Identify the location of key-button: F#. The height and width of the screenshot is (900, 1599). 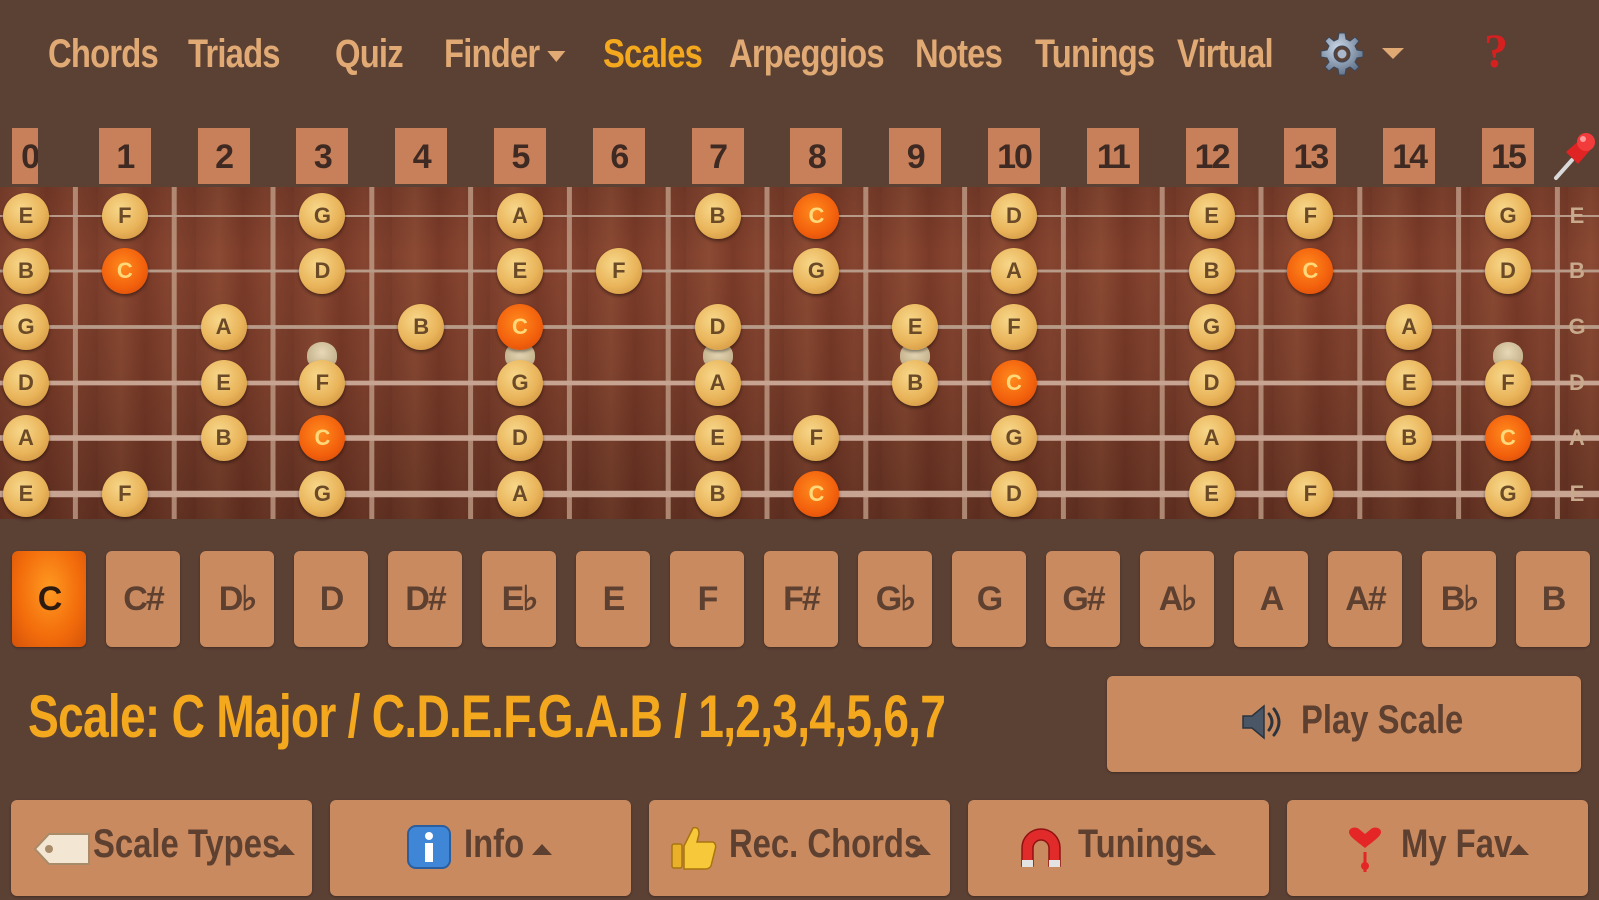
(801, 599).